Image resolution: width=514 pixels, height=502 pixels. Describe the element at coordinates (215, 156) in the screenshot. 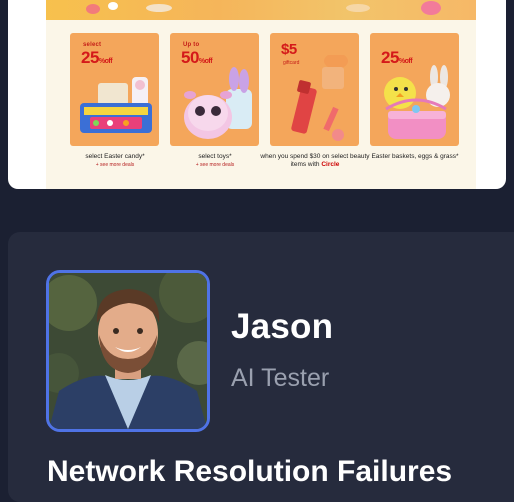

I see `offer-caption: select toys*` at that location.